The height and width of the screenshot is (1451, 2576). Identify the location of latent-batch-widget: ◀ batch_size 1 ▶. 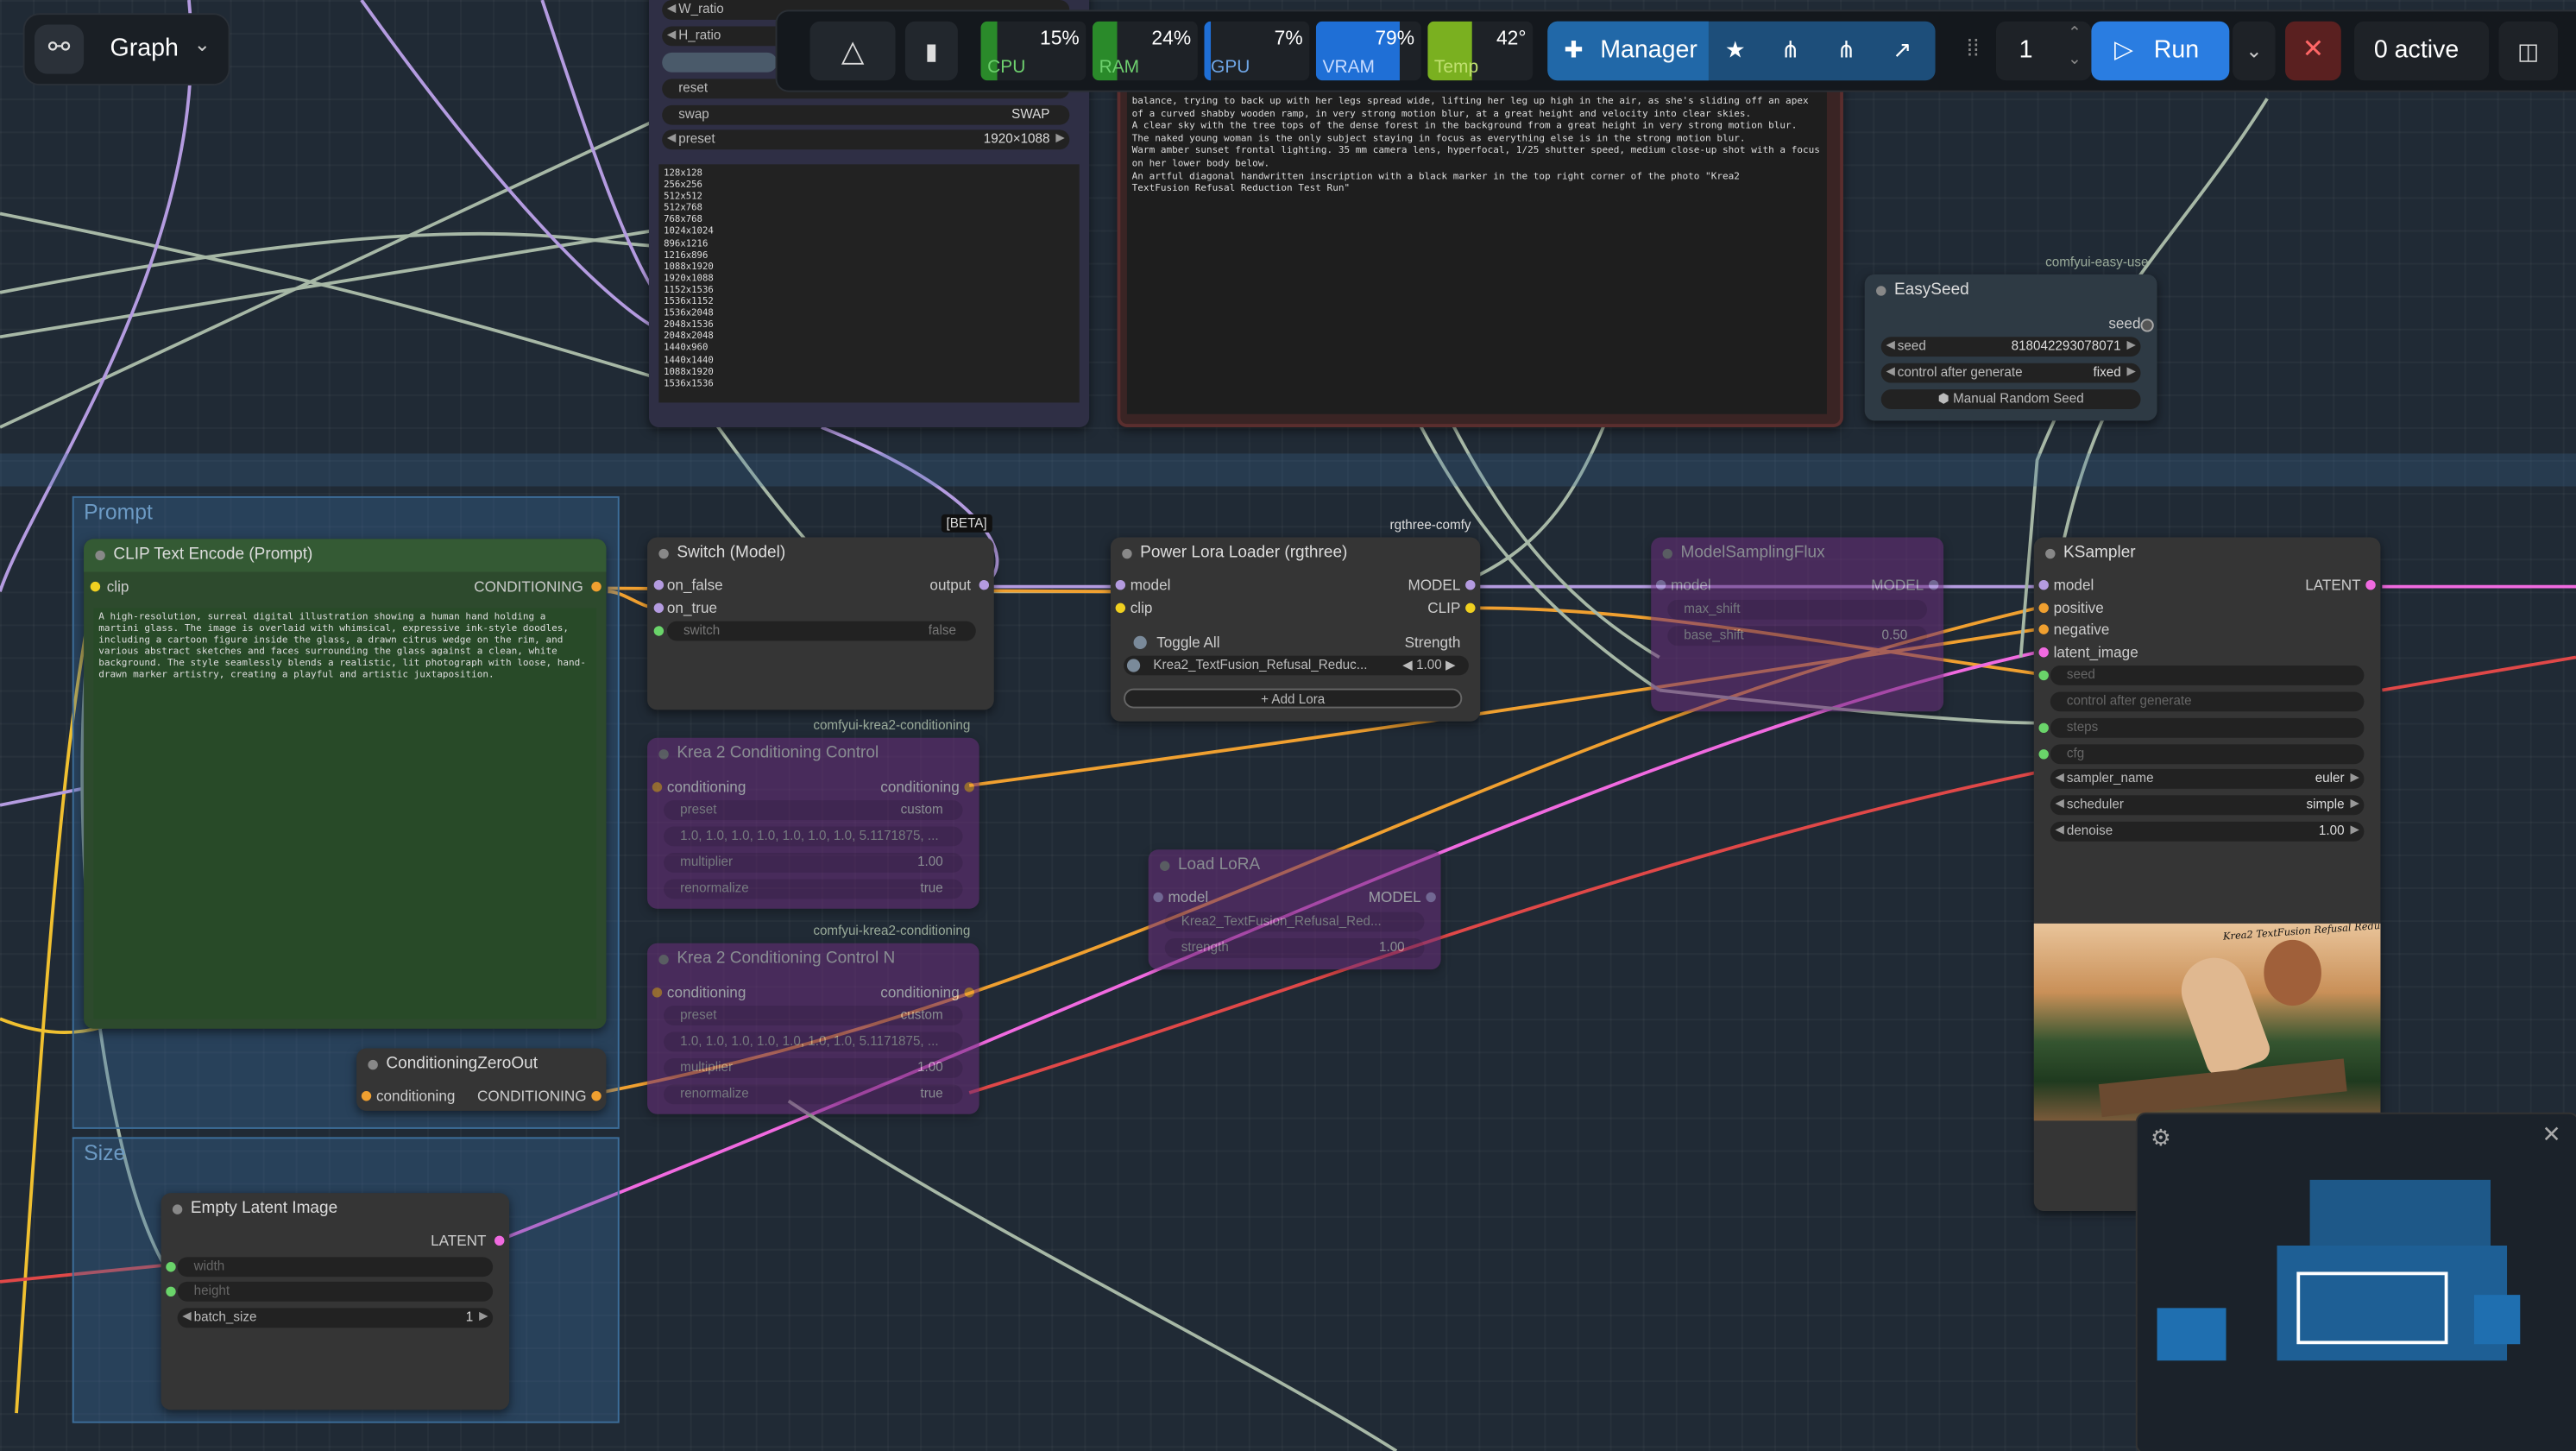
(335, 1318).